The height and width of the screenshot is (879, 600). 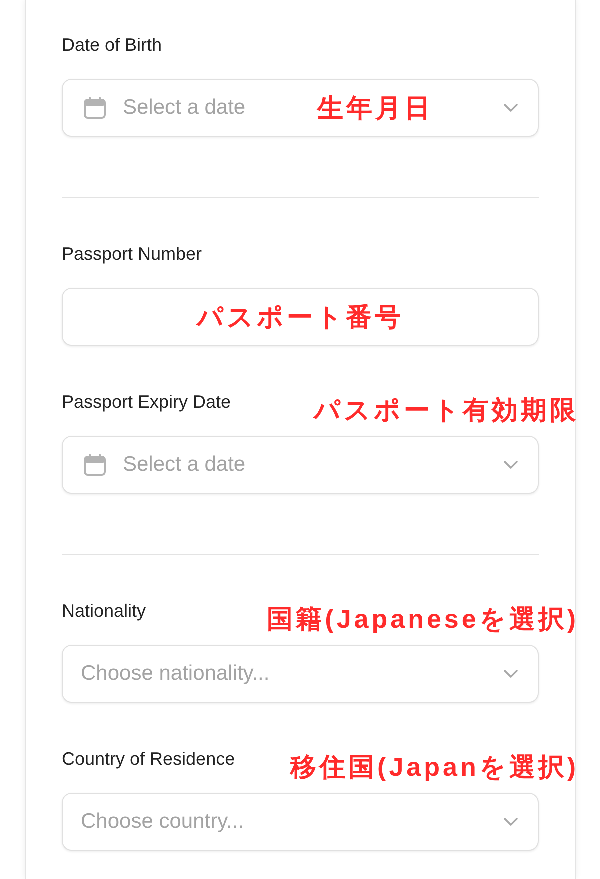 I want to click on date-picker: Select a date, so click(x=300, y=465).